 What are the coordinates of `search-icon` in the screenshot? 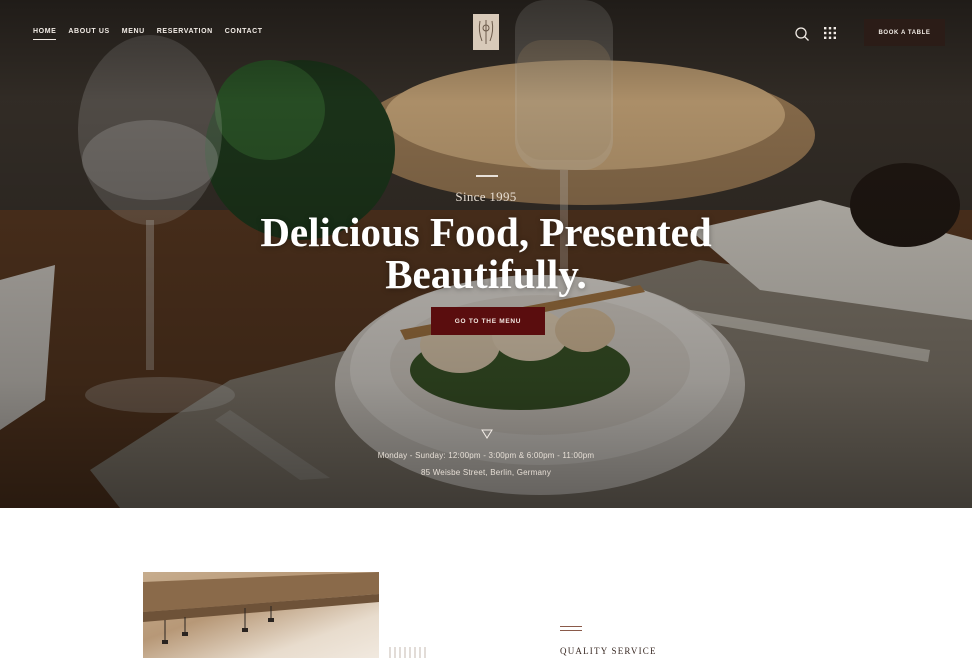 It's located at (802, 34).